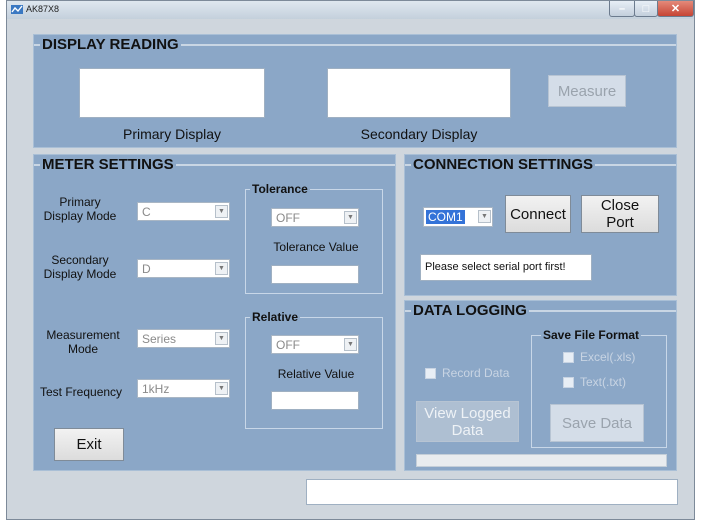 The width and height of the screenshot is (701, 520). What do you see at coordinates (316, 374) in the screenshot?
I see `relative-value-label: Relative Value` at bounding box center [316, 374].